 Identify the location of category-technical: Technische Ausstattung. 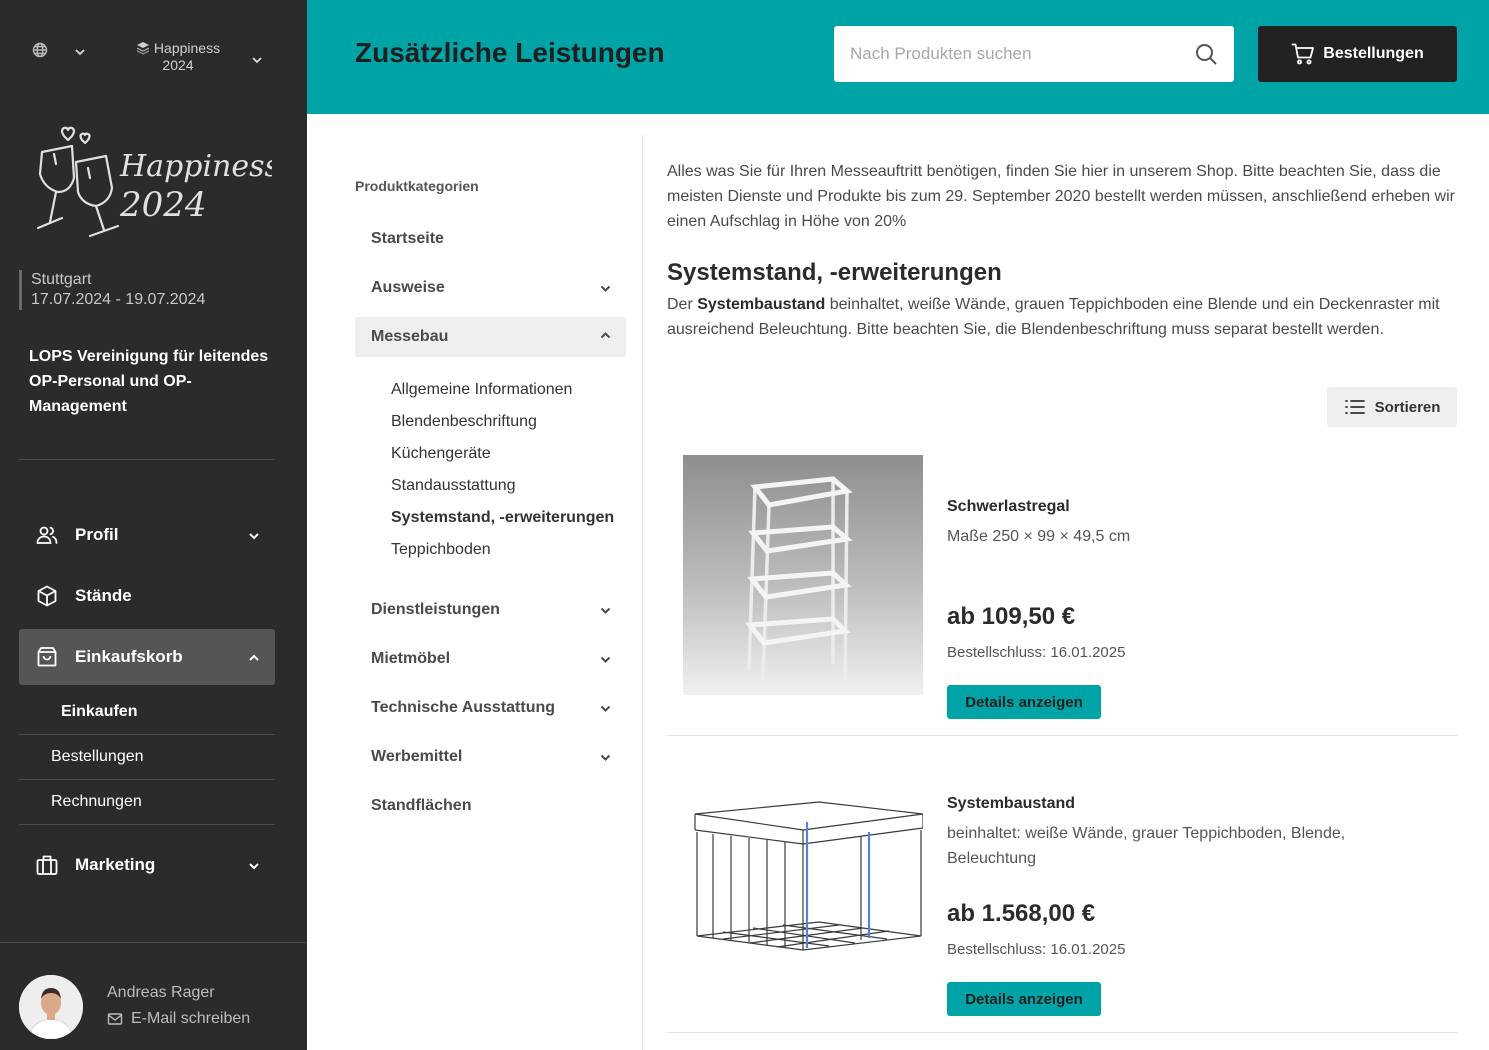
(490, 708).